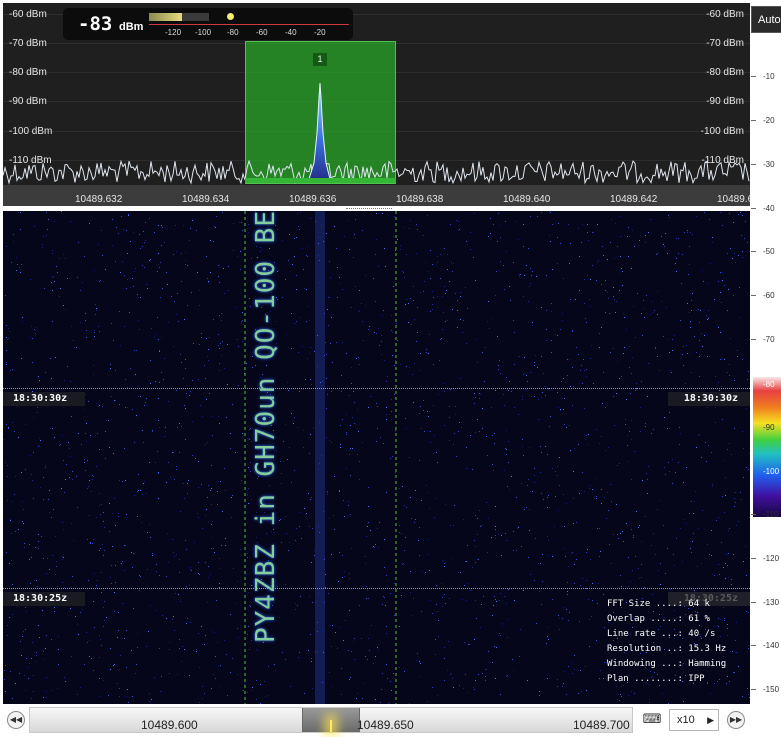 Image resolution: width=781 pixels, height=737 pixels. I want to click on level-value: -83, so click(95, 24).